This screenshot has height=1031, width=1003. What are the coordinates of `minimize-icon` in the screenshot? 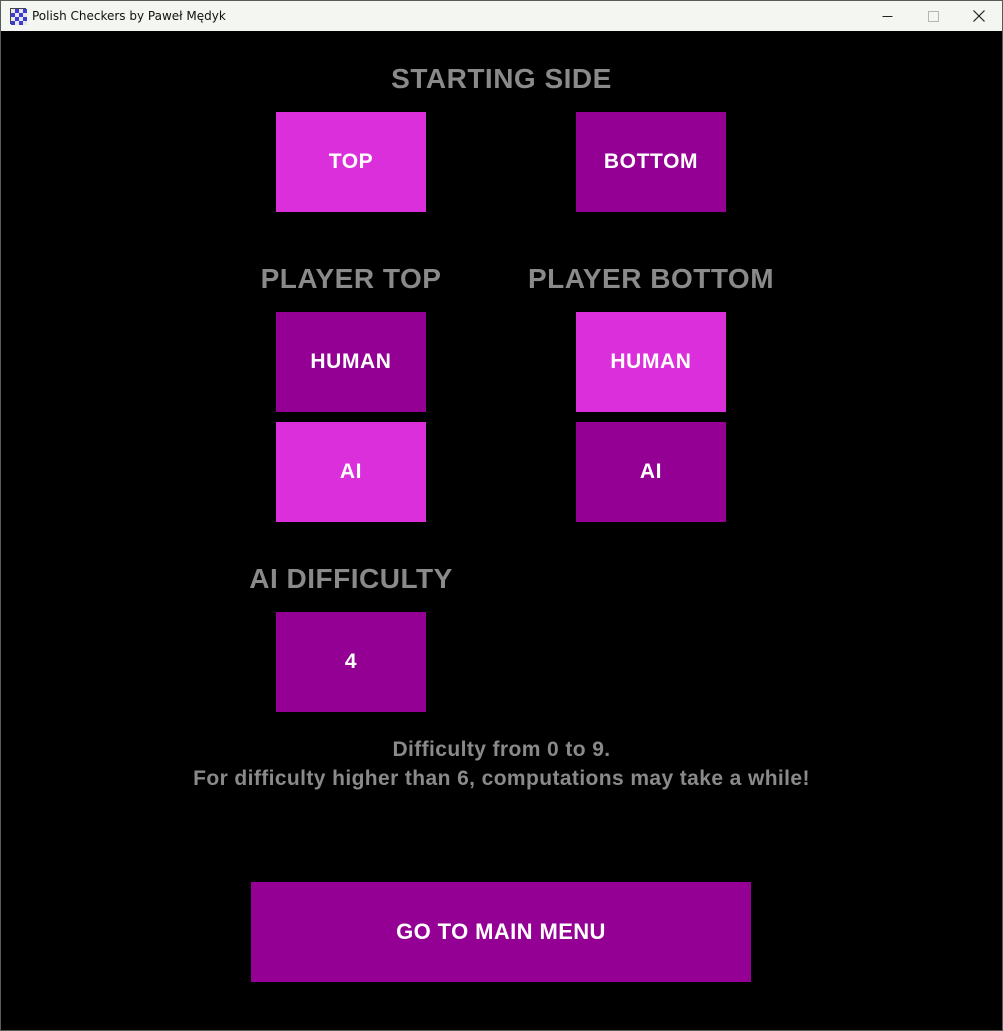 It's located at (887, 16).